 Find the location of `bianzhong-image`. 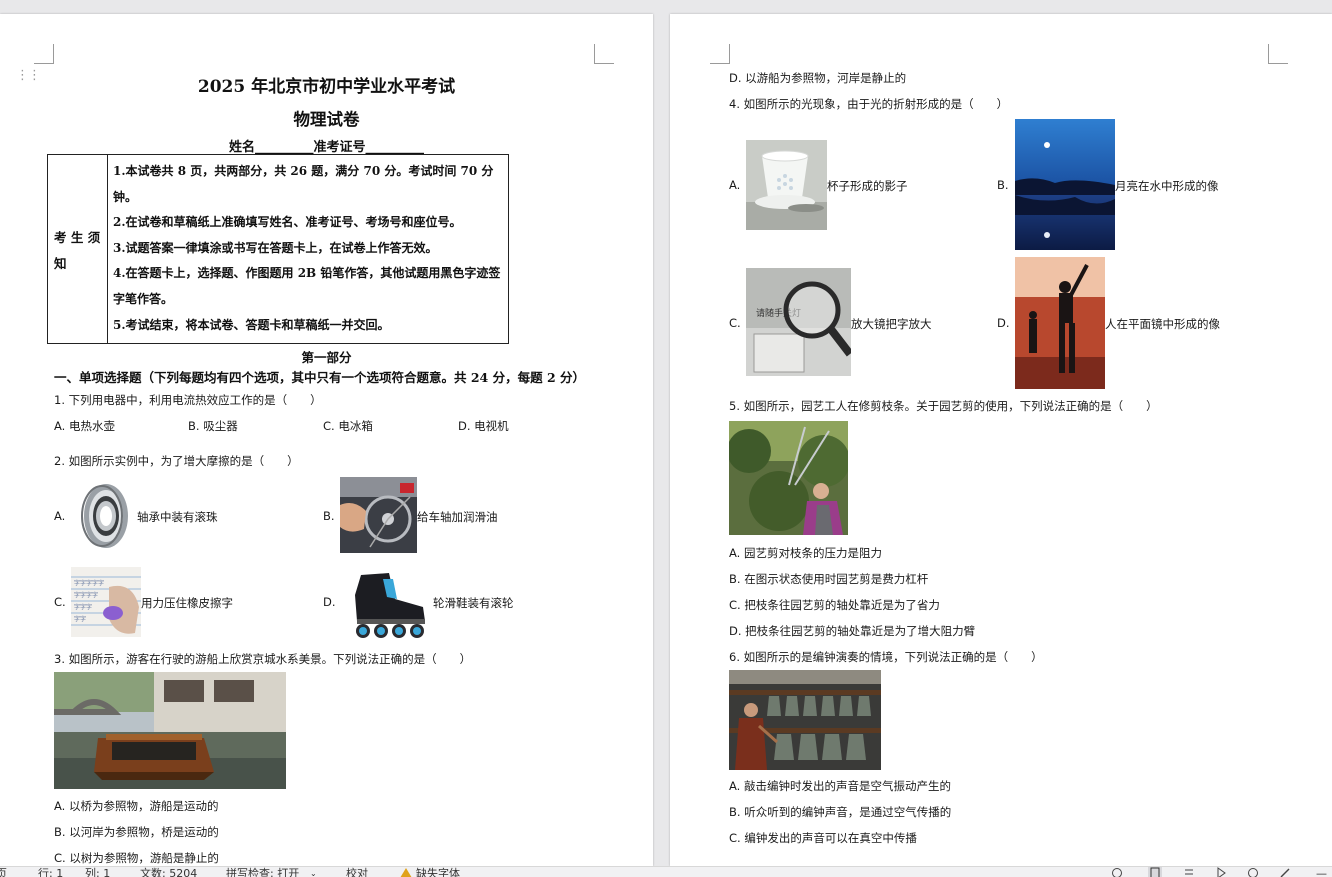

bianzhong-image is located at coordinates (805, 720).